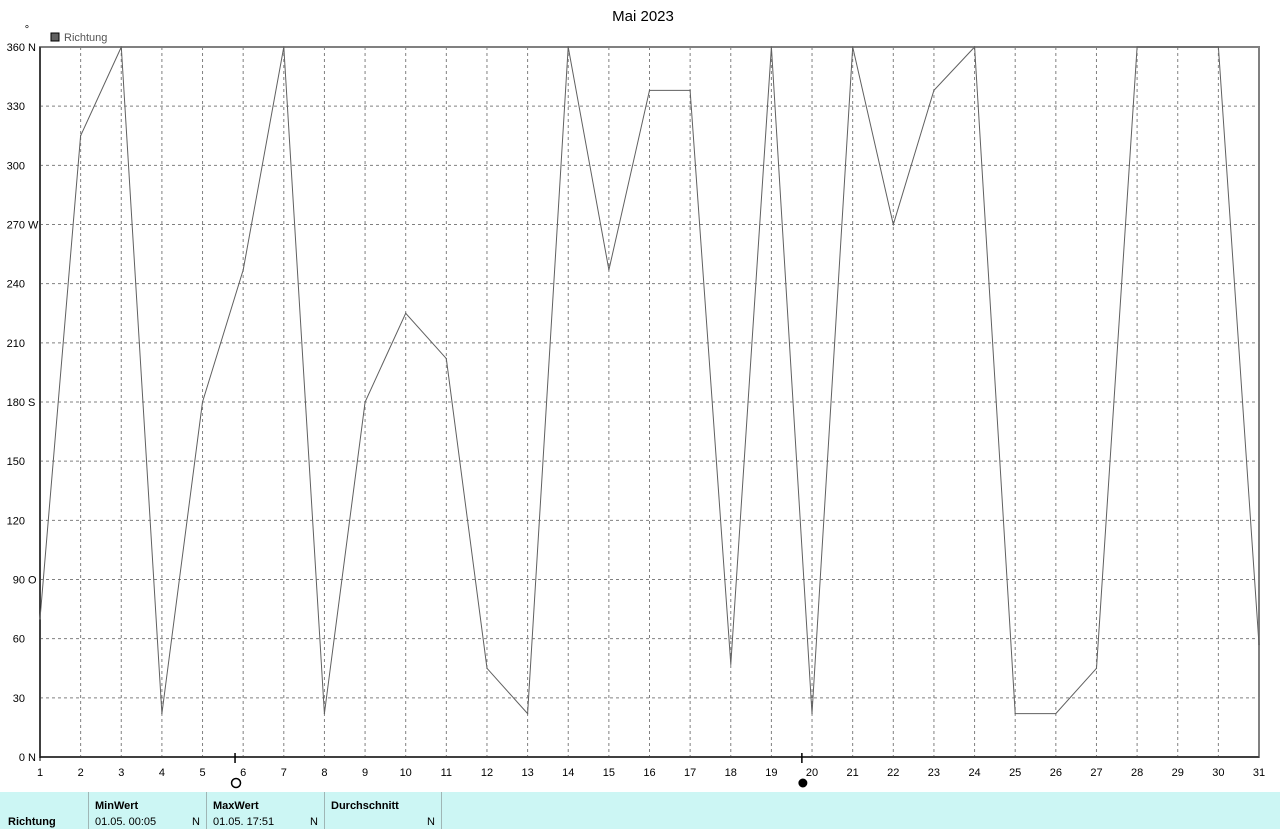 The height and width of the screenshot is (829, 1280). Describe the element at coordinates (1137, 773) in the screenshot. I see `x-tick-label: 28` at that location.